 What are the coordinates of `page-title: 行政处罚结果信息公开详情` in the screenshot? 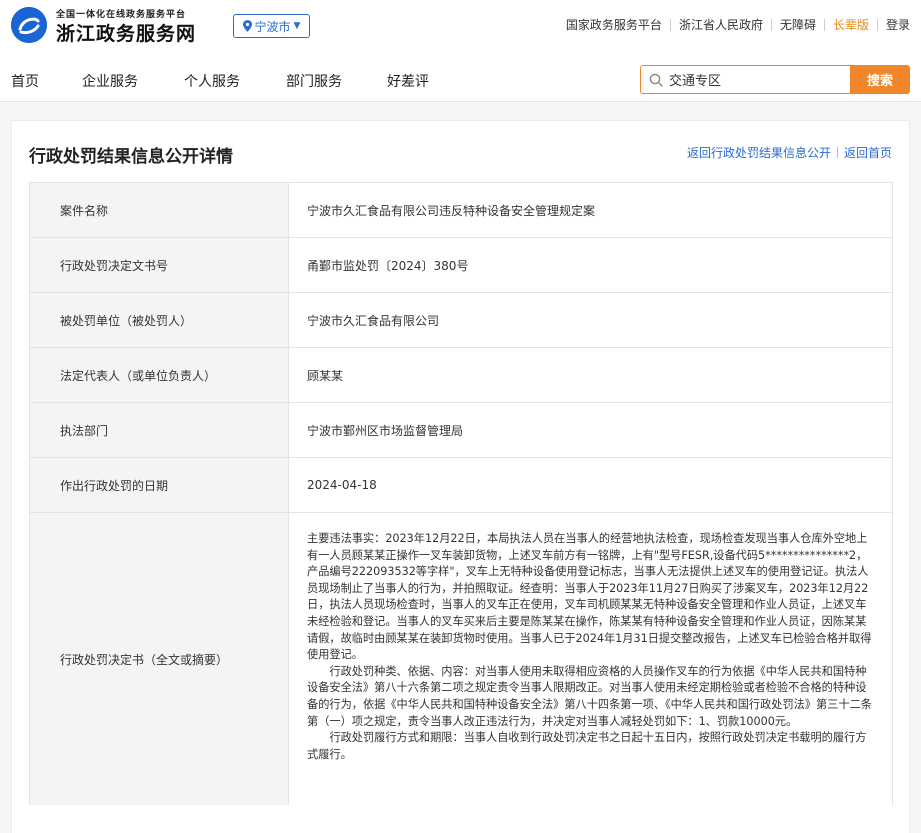 It's located at (131, 157).